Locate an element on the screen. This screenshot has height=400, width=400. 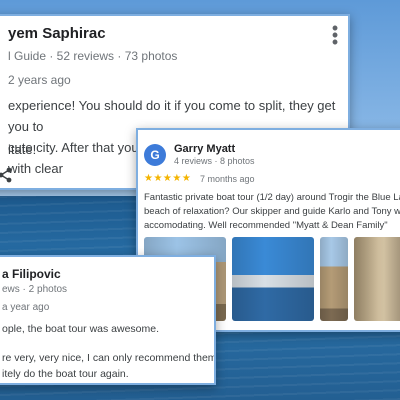
review-date: 2 years ago is located at coordinates (39, 80).